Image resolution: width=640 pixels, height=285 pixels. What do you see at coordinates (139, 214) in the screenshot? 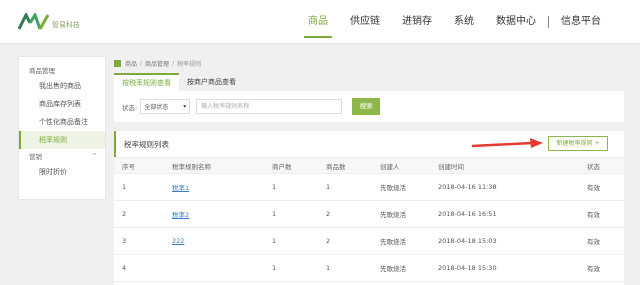
I see `row-index: 2` at bounding box center [139, 214].